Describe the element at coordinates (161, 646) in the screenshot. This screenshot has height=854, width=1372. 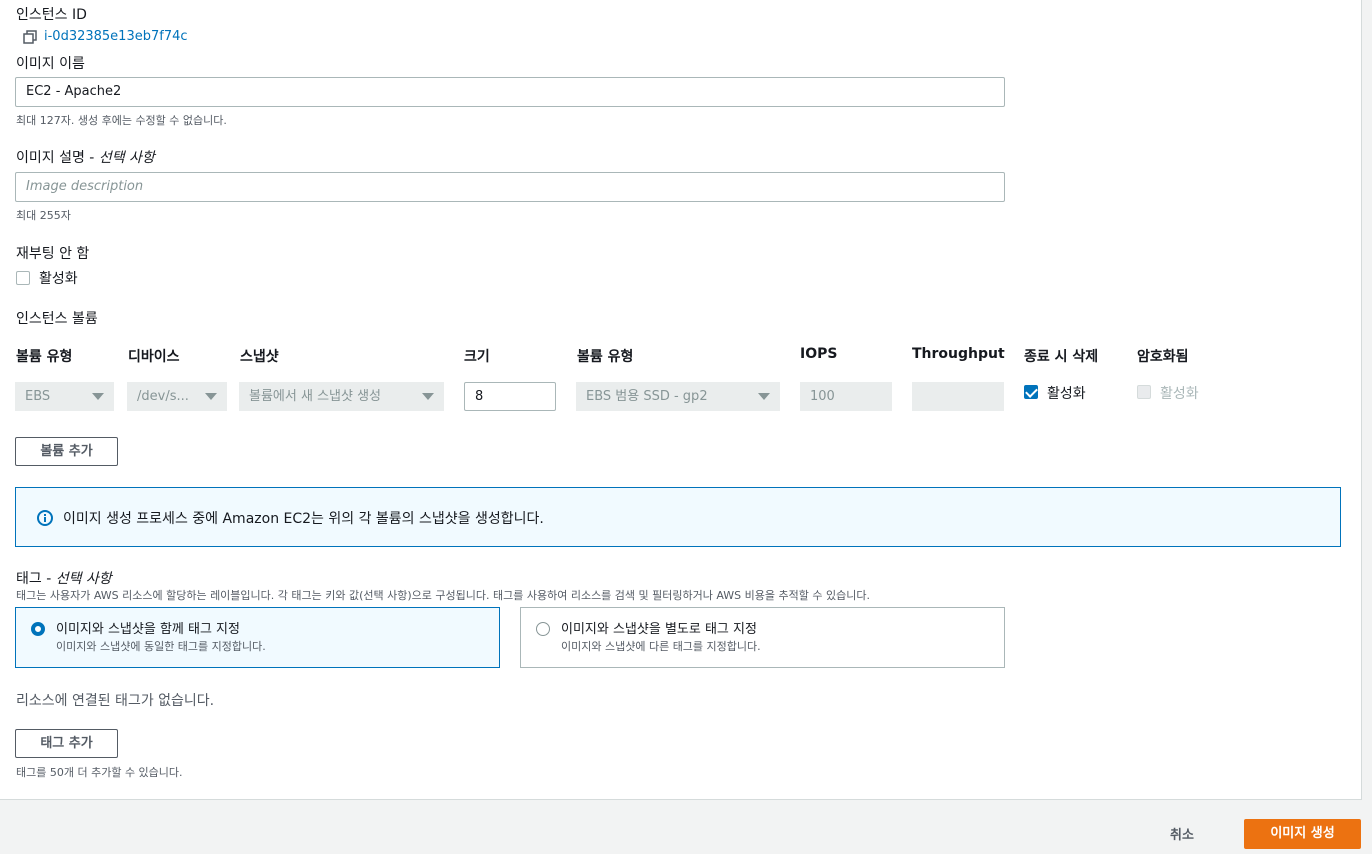
I see `tag-option-subtitle: 이미지와 스냅샷에 동일한 태그를 지정합니다.` at that location.